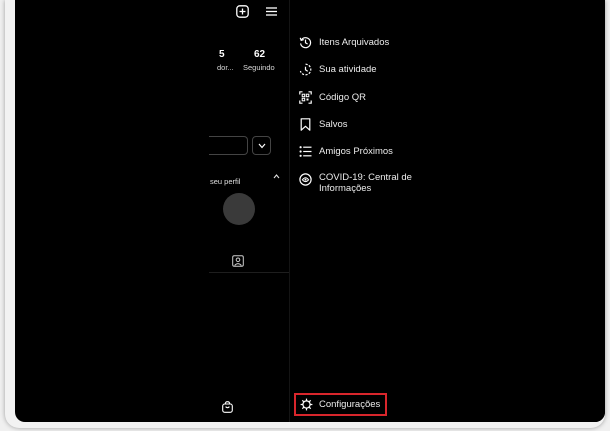 This screenshot has width=610, height=431. Describe the element at coordinates (305, 151) in the screenshot. I see `close-friends-list-icon` at that location.